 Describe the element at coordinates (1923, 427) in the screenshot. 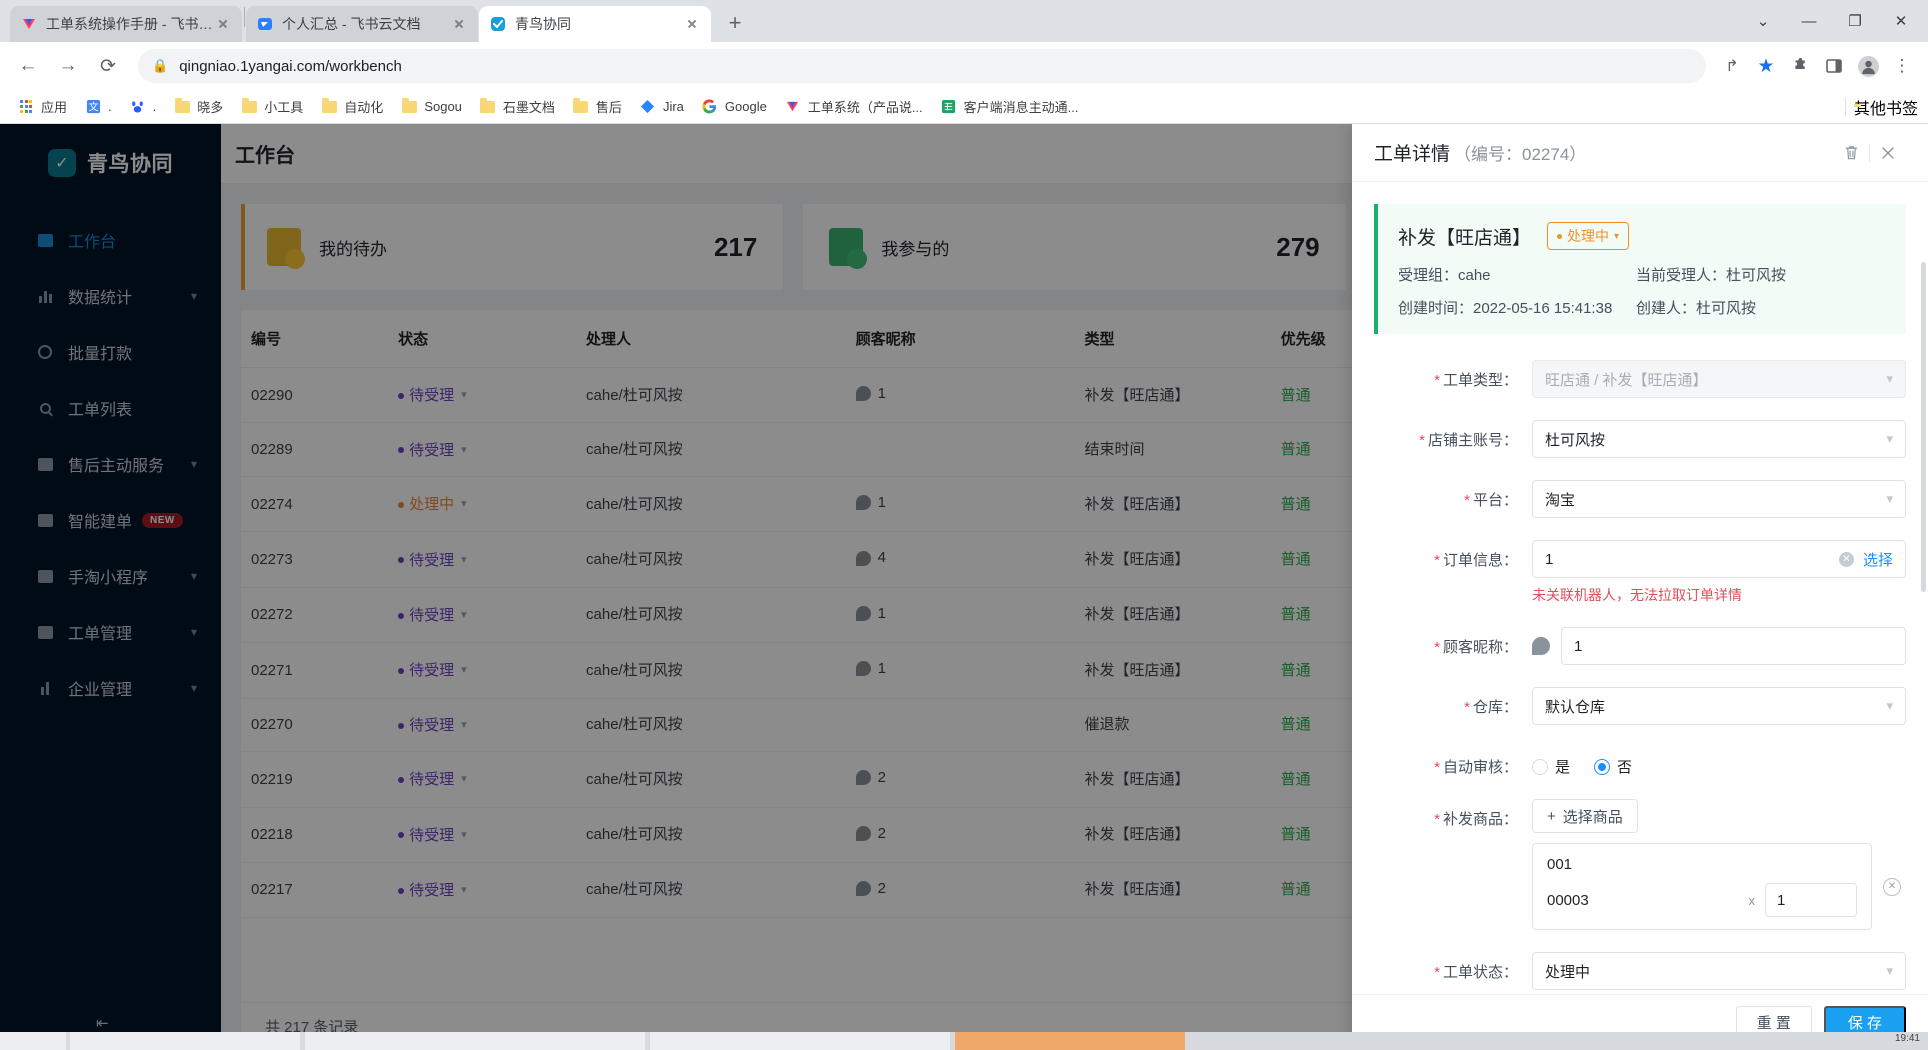

I see `drawer-scrollbar` at that location.